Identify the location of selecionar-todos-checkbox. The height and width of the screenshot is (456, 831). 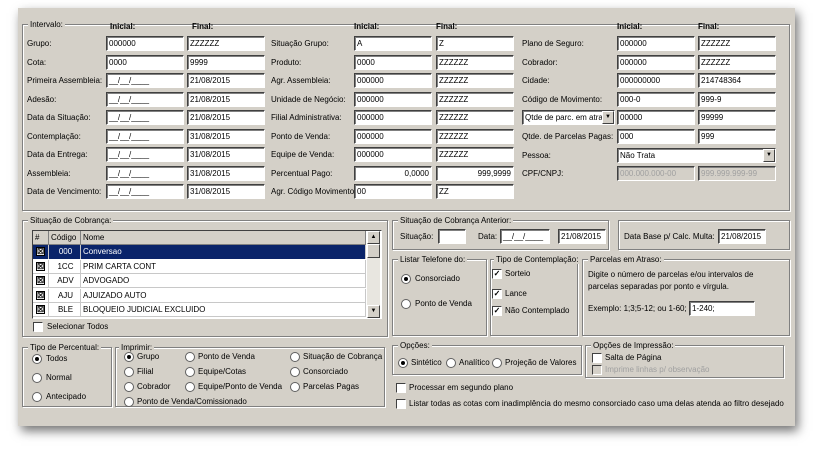
(38, 327).